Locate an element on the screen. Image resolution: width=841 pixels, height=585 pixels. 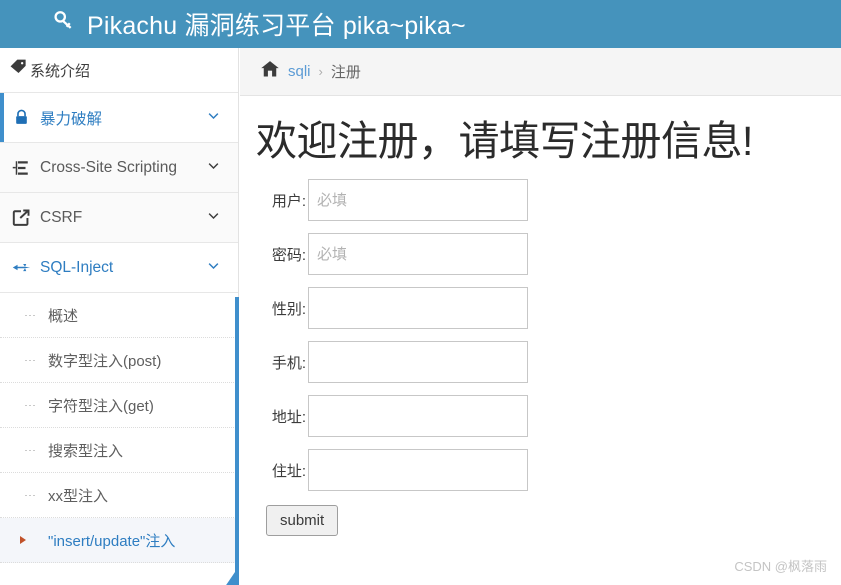
sidebar-subitem-insert-update: "insert/update"注入 is located at coordinates (119, 540).